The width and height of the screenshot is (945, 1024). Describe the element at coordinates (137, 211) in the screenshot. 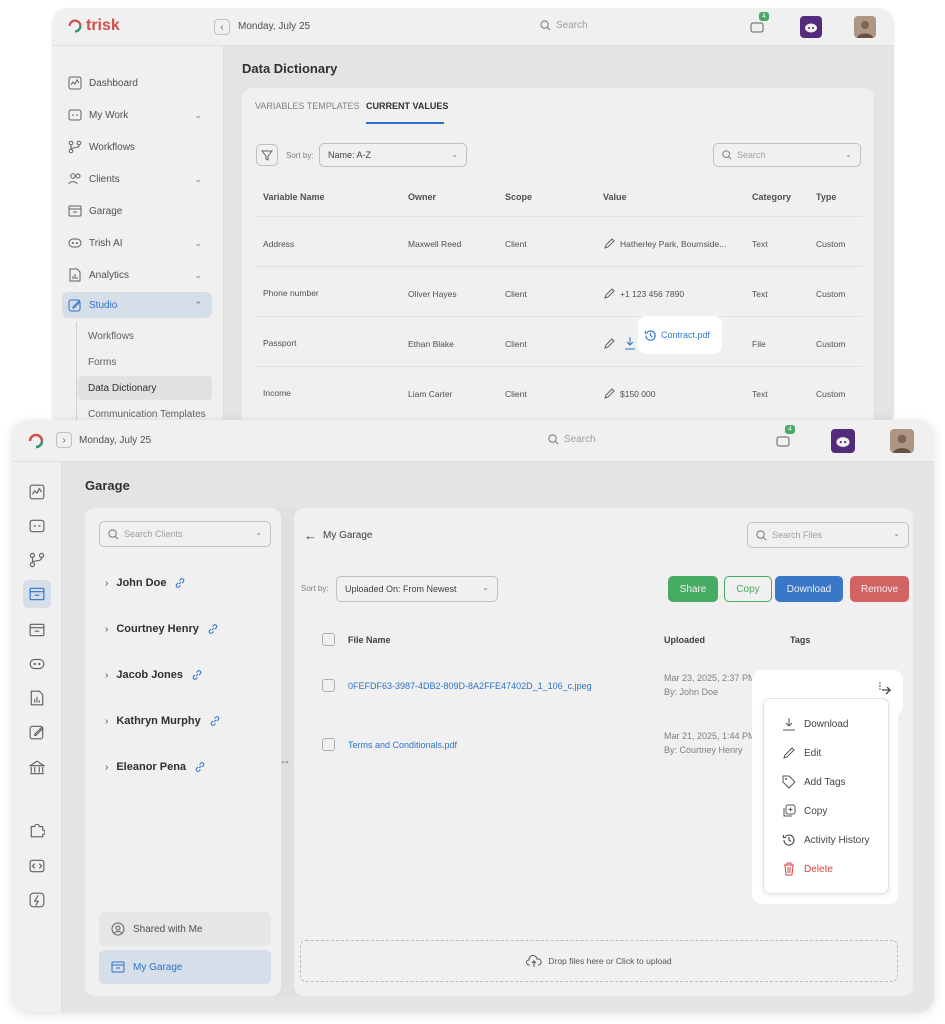

I see `sidebar-item-garage: Garage` at that location.